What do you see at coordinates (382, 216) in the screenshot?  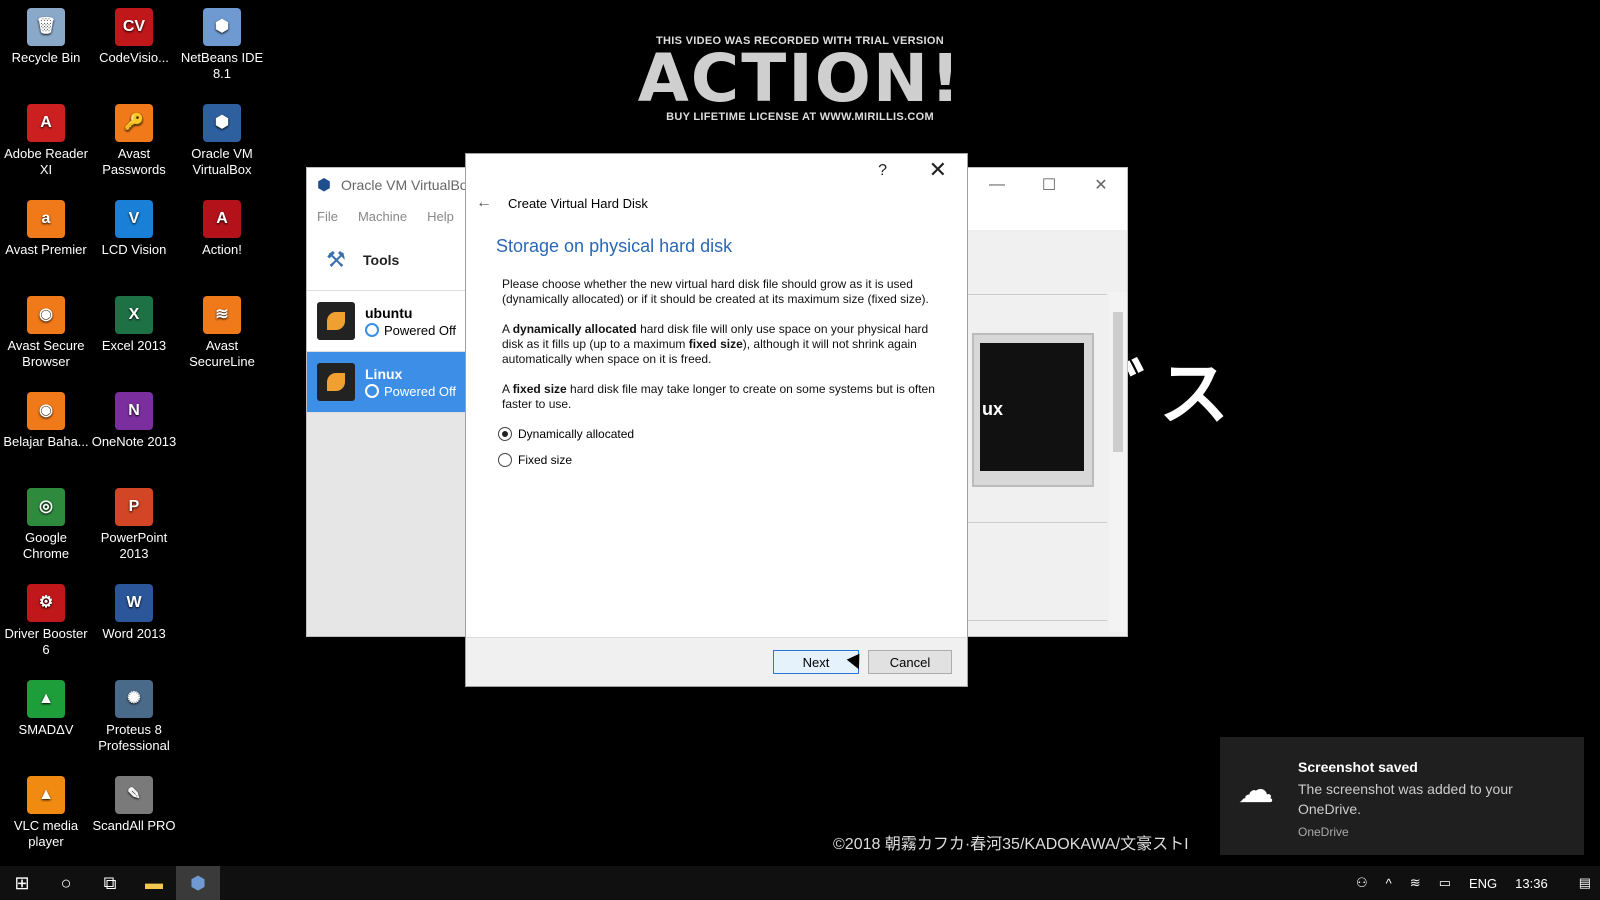 I see `menu-machine: Machine` at bounding box center [382, 216].